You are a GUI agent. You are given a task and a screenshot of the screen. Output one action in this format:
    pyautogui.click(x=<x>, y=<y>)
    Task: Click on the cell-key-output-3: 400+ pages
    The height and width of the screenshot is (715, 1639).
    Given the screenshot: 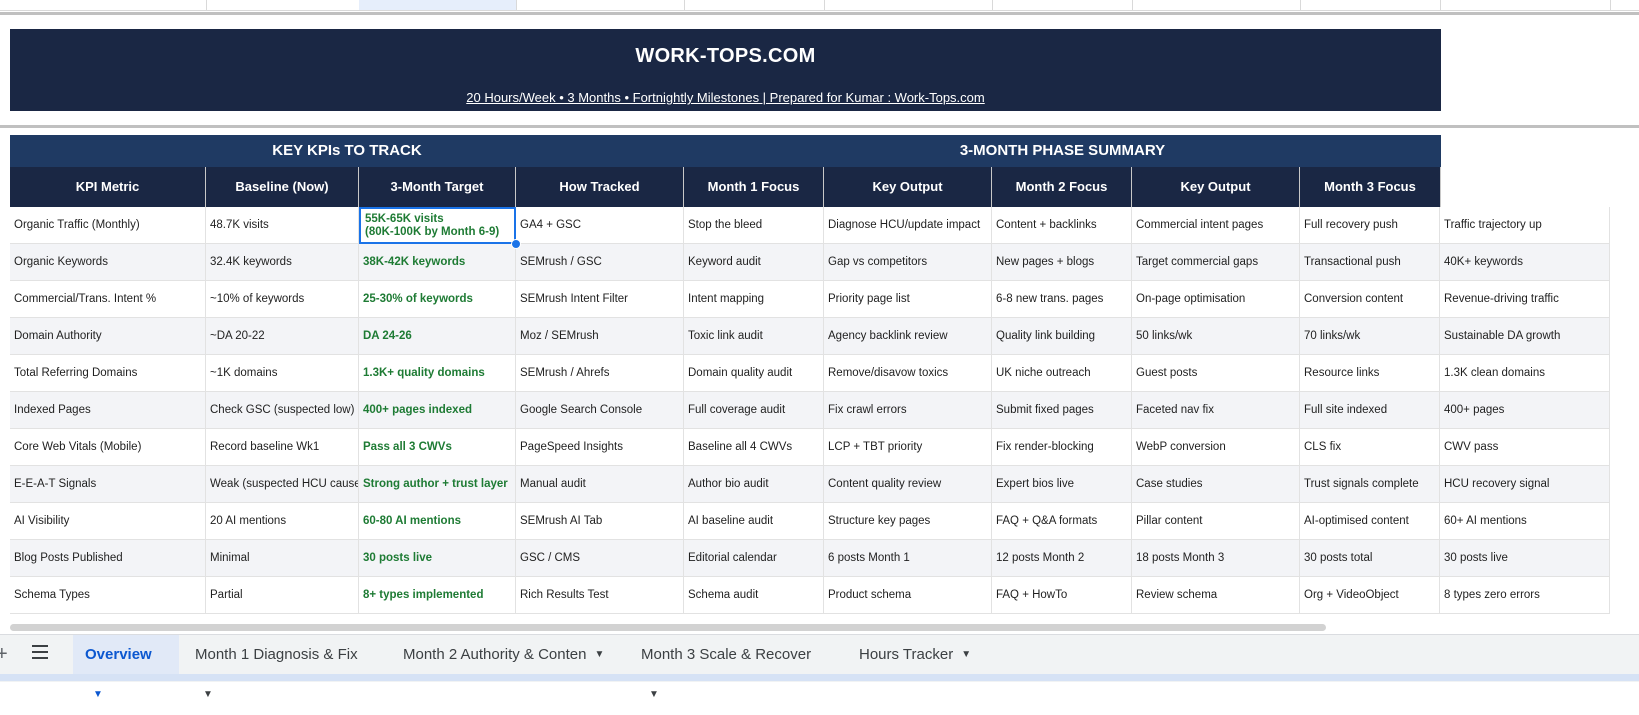 What is the action you would take?
    pyautogui.click(x=1525, y=410)
    